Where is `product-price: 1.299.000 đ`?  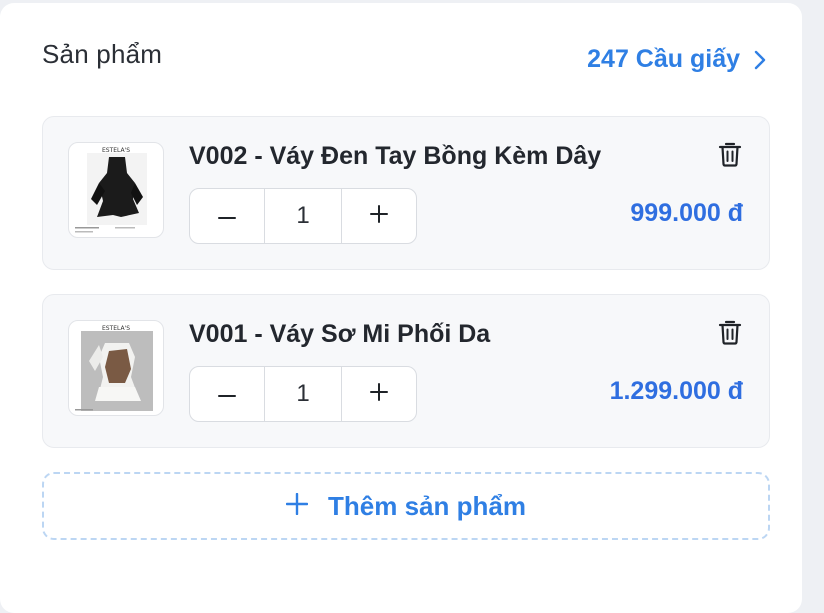 product-price: 1.299.000 đ is located at coordinates (676, 391).